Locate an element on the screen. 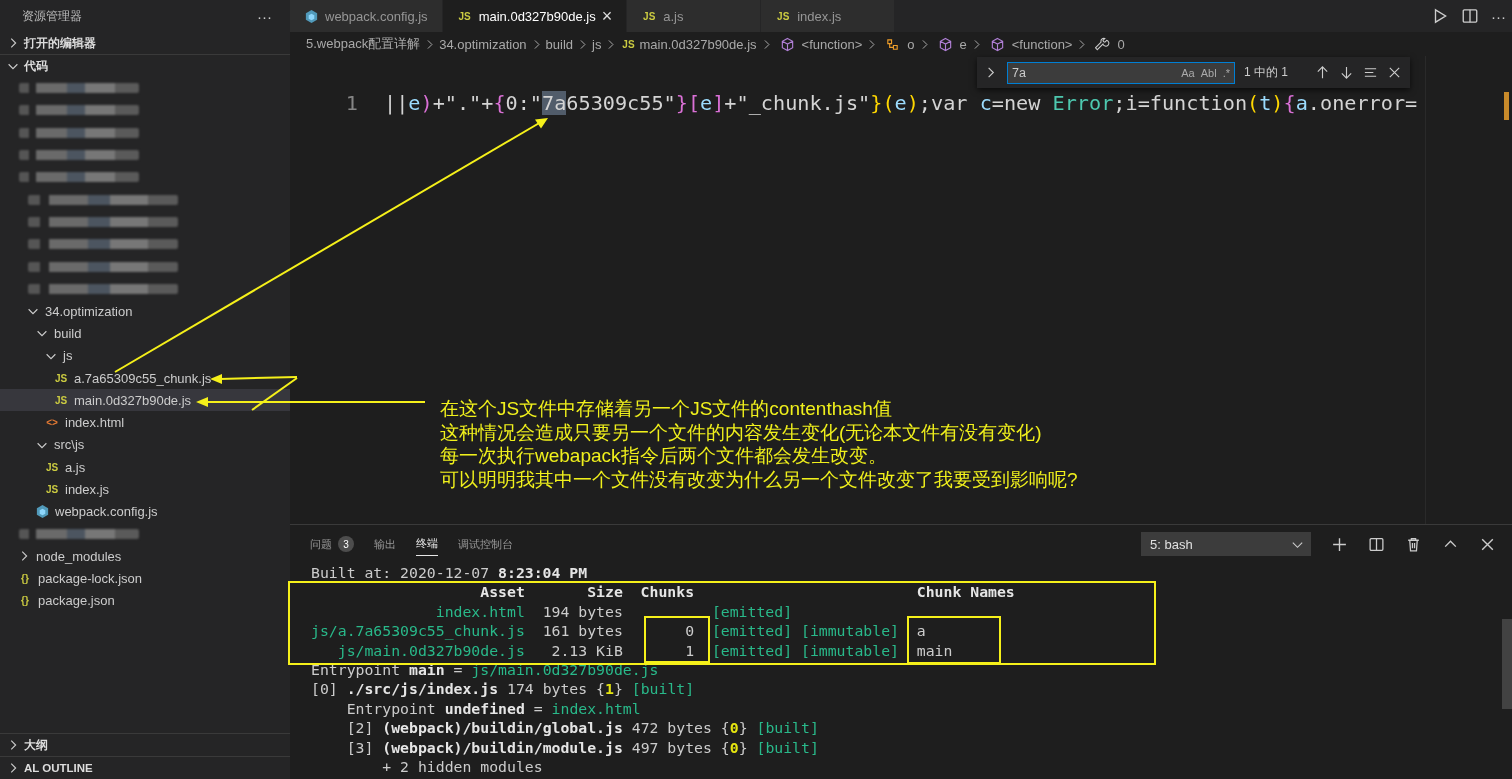 The width and height of the screenshot is (1512, 779). editor-tab: JS a.js is located at coordinates (694, 16).